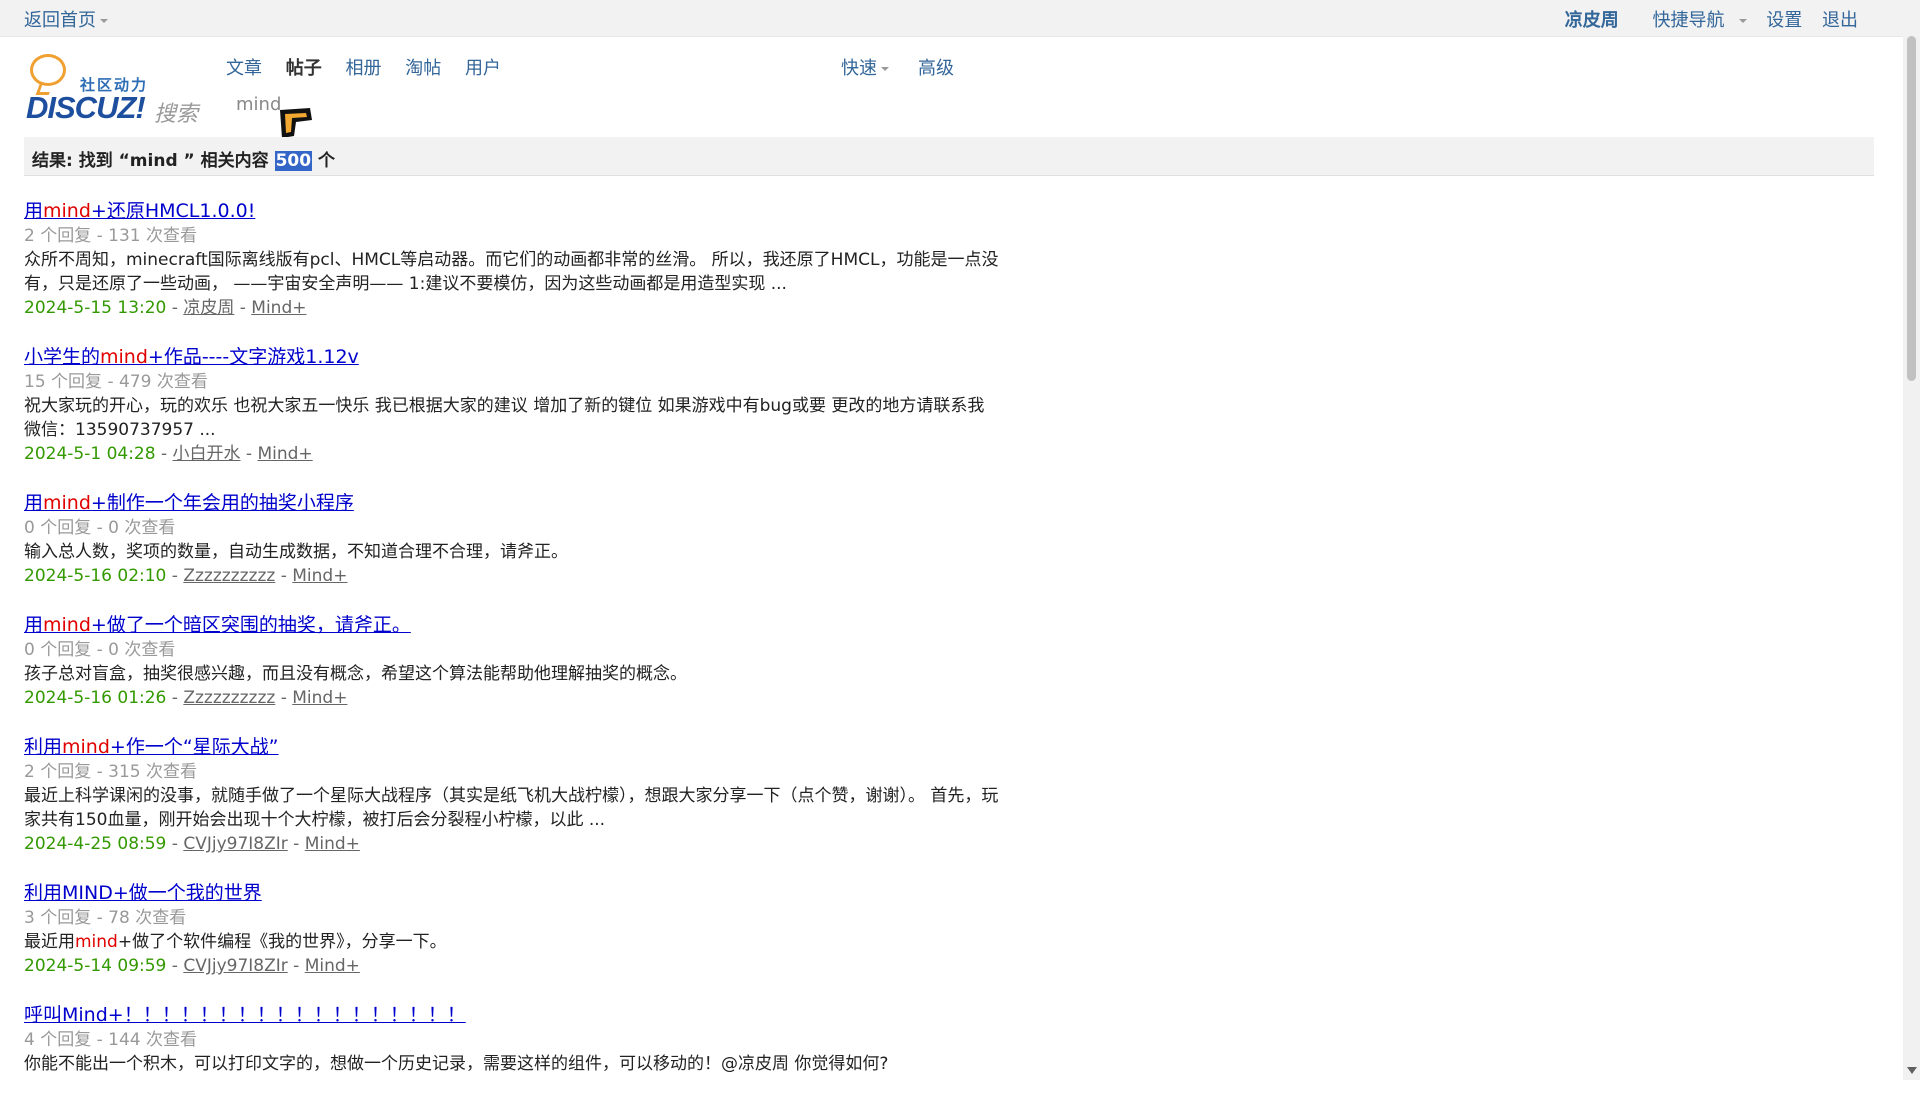 The height and width of the screenshot is (1100, 1920). What do you see at coordinates (514, 674) in the screenshot?
I see `result-summary: 孩子总对盲盒，抽奖很感兴趣，而且没有概念，希望这个算法能帮助他理解抽奖的概念。` at bounding box center [514, 674].